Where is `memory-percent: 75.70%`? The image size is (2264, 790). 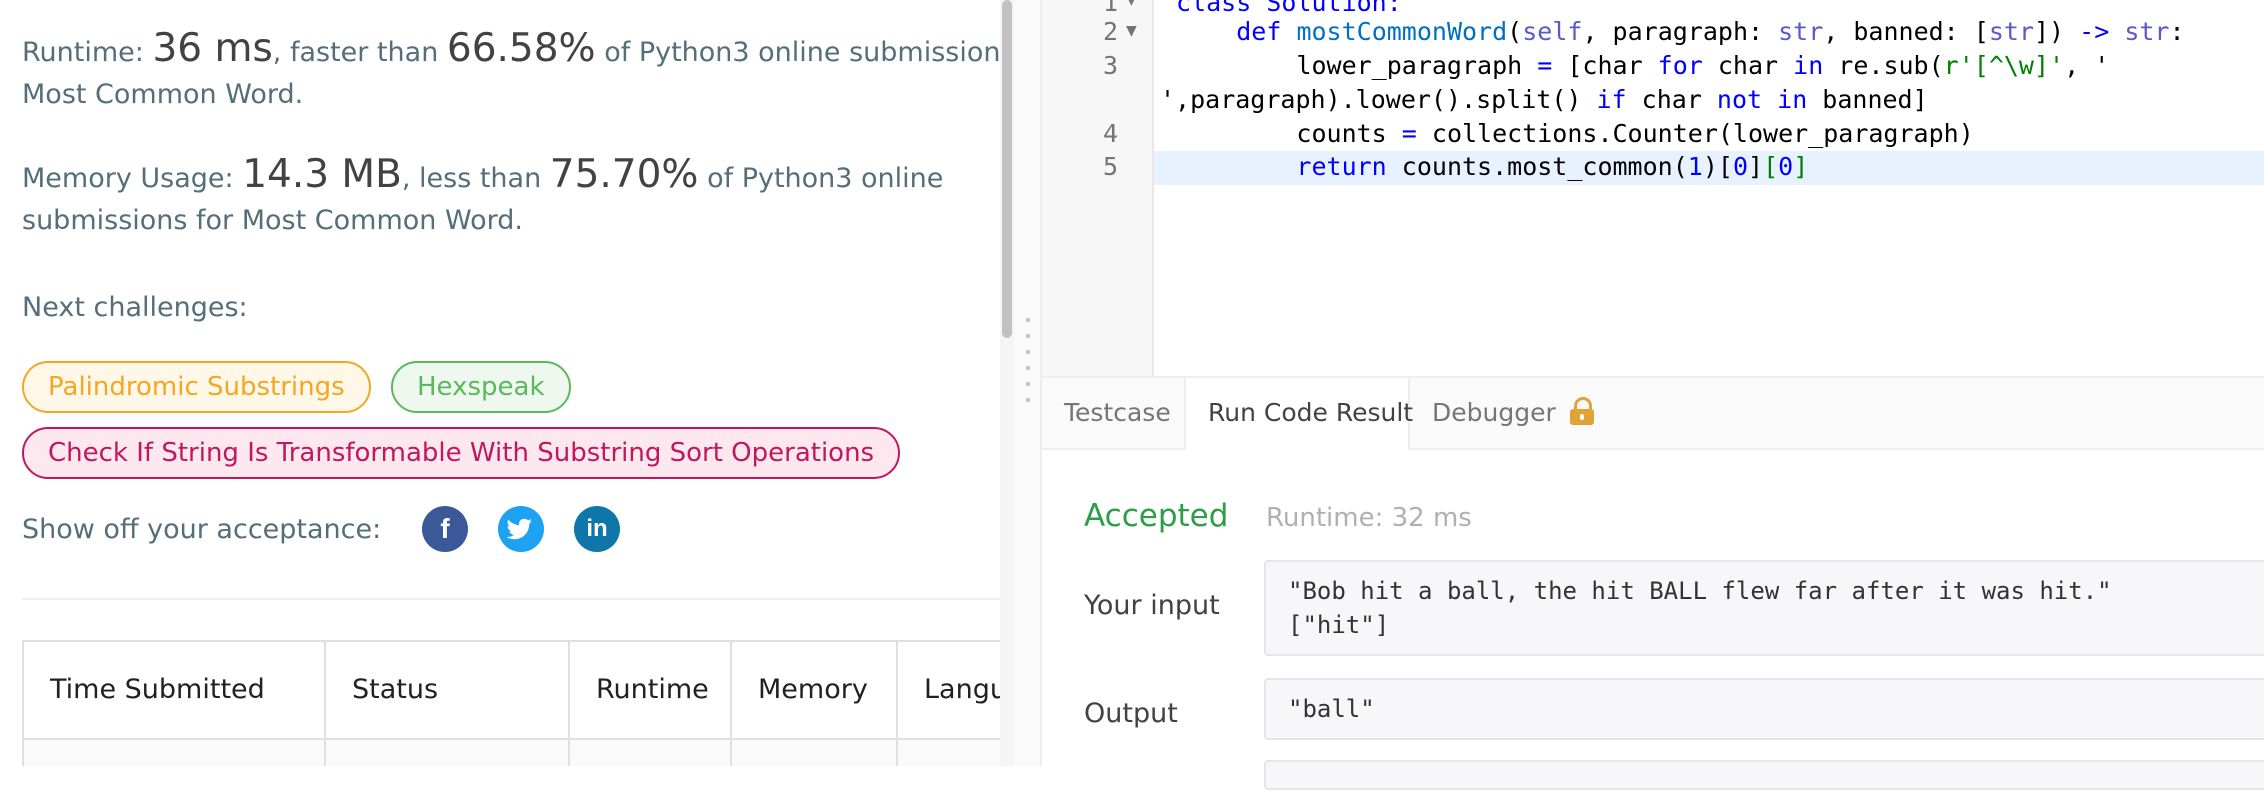
memory-percent: 75.70% is located at coordinates (624, 174).